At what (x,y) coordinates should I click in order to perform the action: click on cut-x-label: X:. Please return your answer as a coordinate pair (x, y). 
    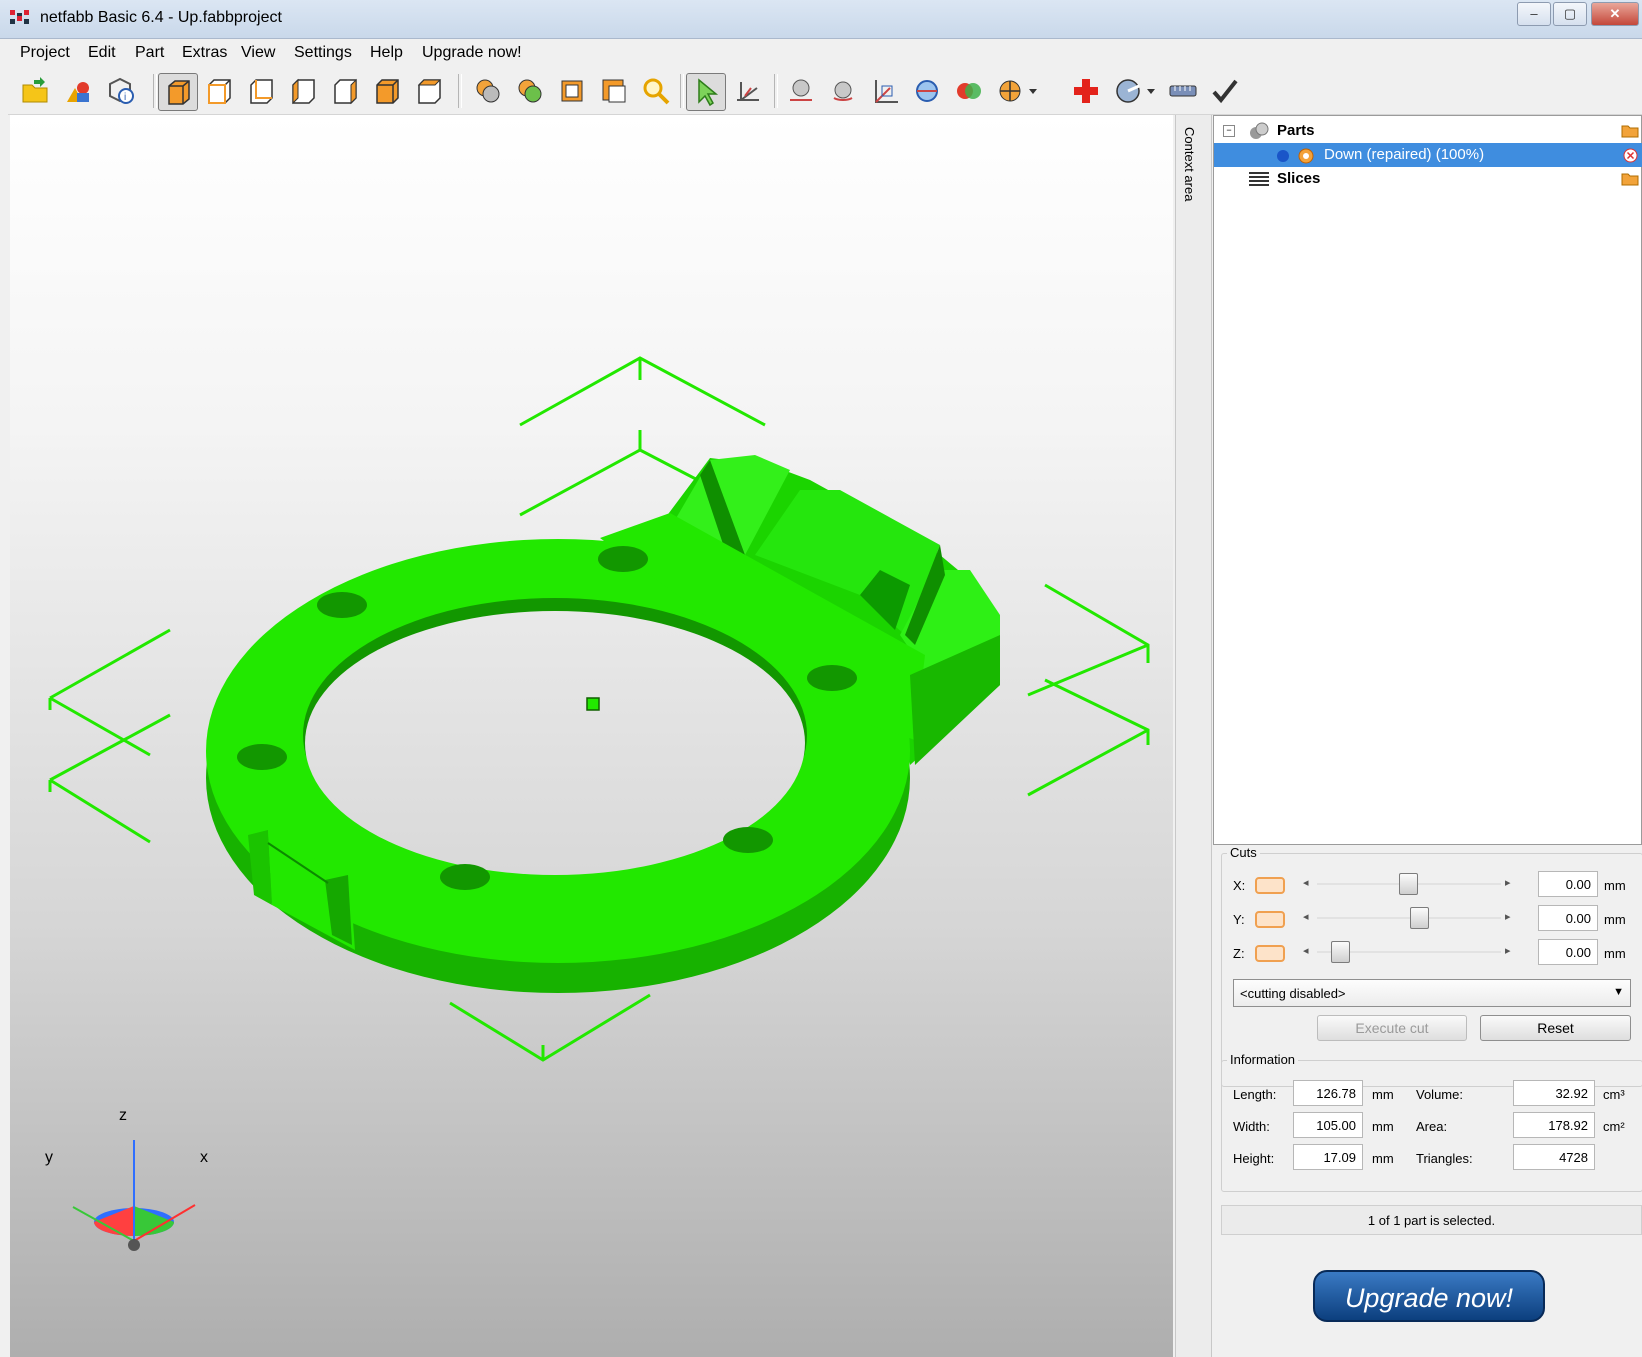
    Looking at the image, I should click on (1239, 885).